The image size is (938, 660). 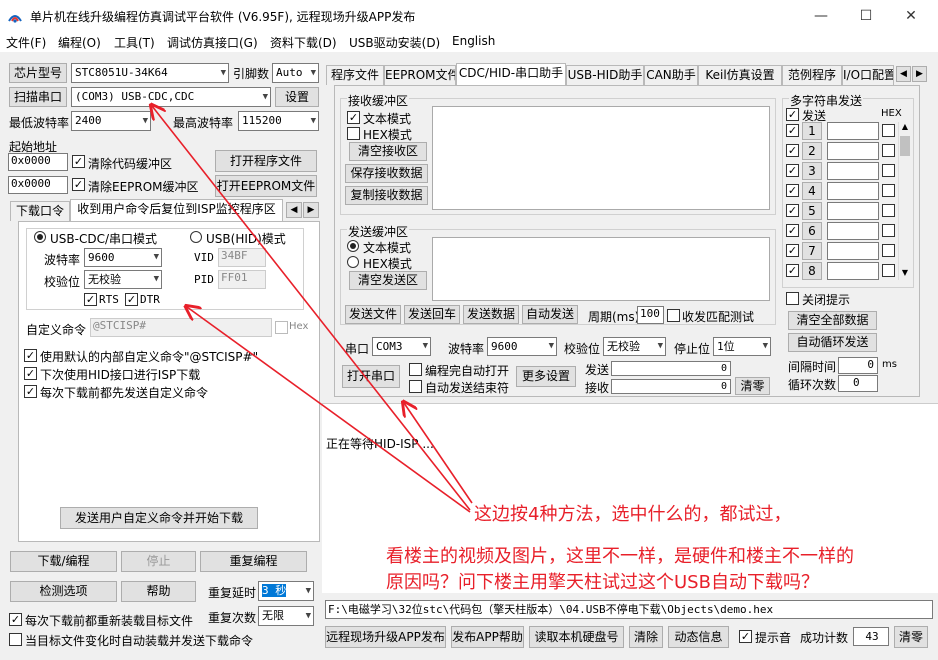 What do you see at coordinates (832, 320) in the screenshot?
I see `clear-all-data-button: 清空全部数据` at bounding box center [832, 320].